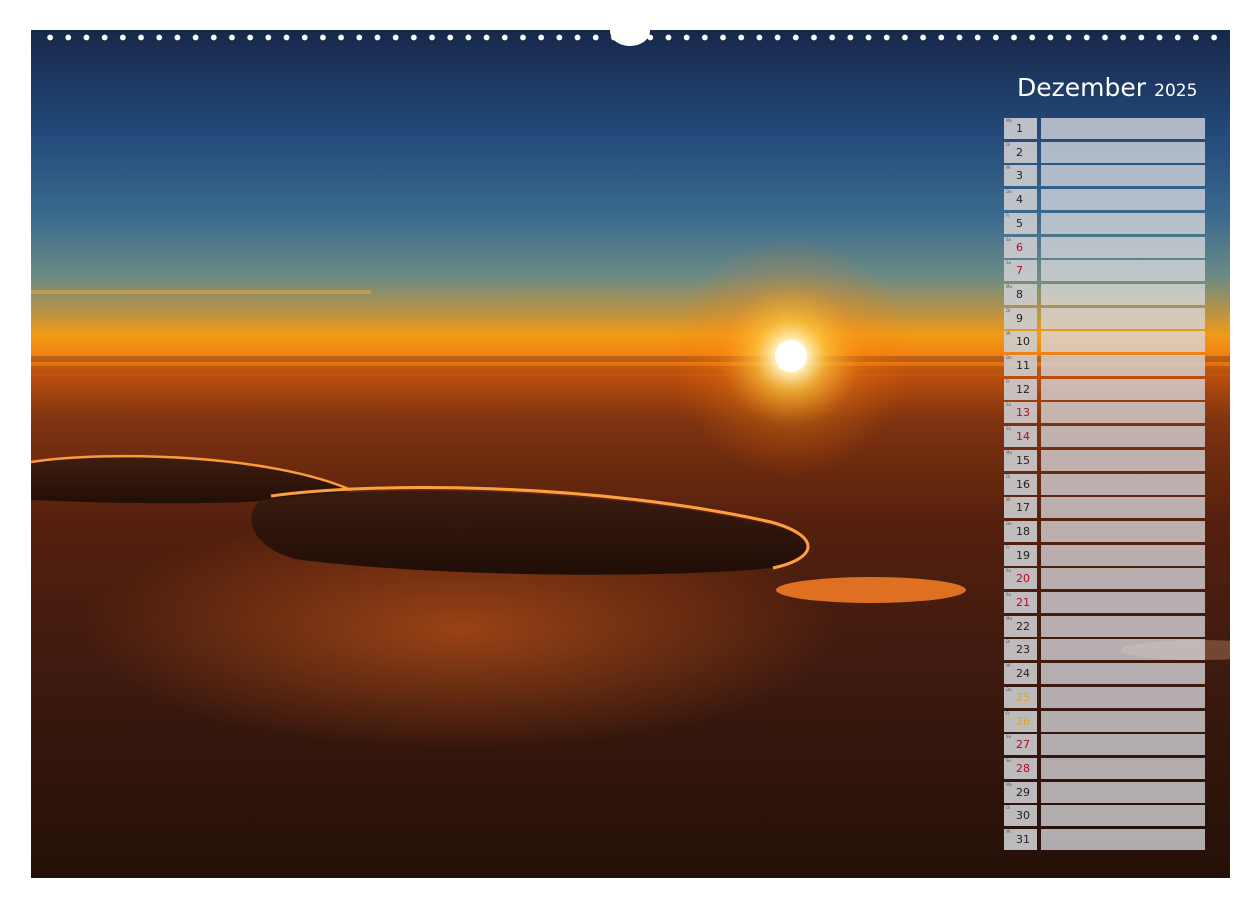  Describe the element at coordinates (1023, 674) in the screenshot. I see `day-number: 24` at that location.